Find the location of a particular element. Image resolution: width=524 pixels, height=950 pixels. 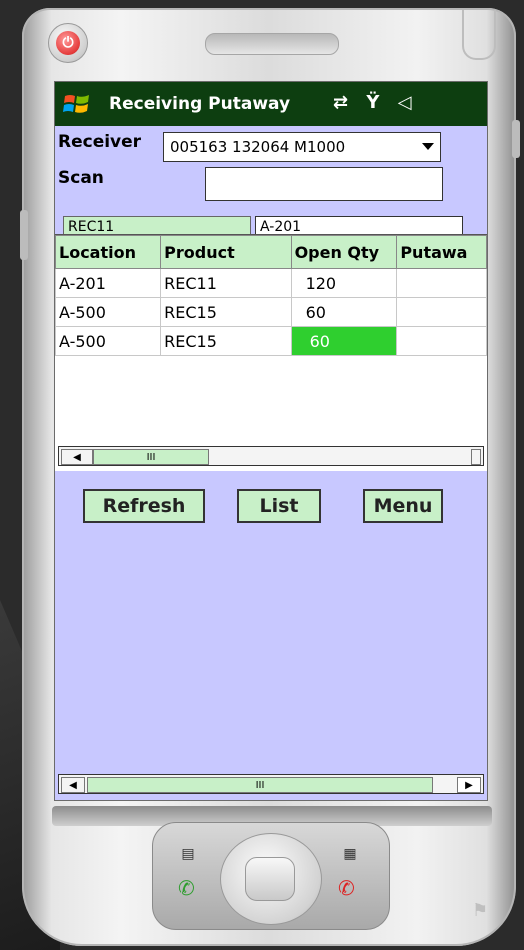

cell-open-qty: 60 is located at coordinates (344, 312).